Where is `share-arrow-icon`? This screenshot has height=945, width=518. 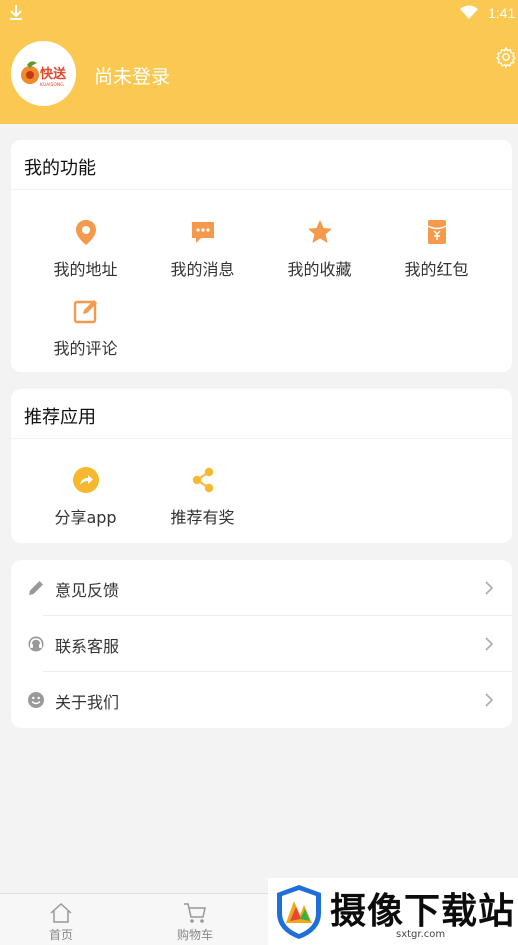
share-arrow-icon is located at coordinates (85, 480).